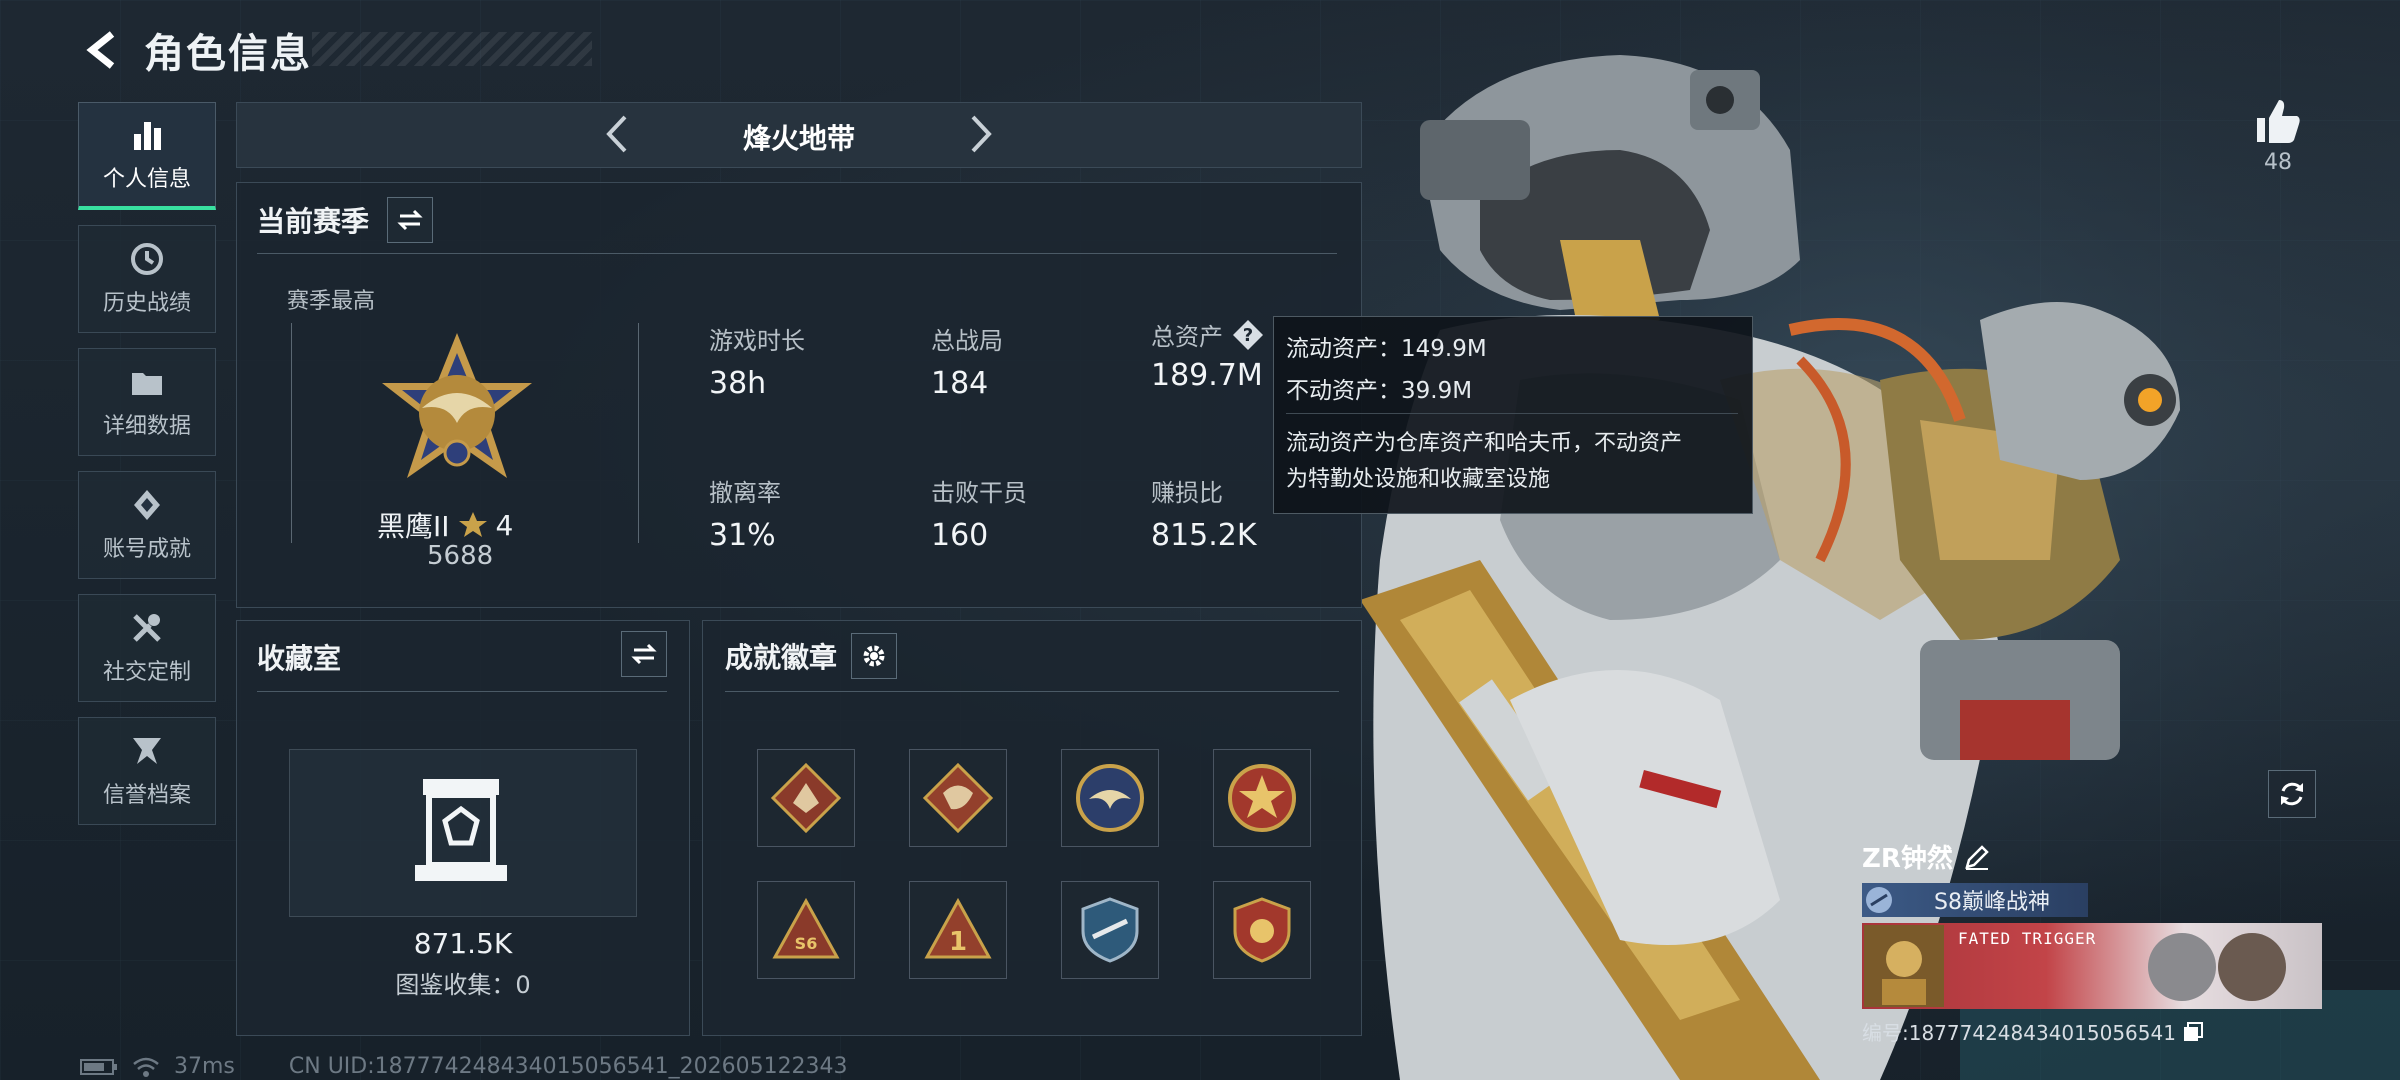  What do you see at coordinates (146, 303) in the screenshot?
I see `sidebar-item-label: 历史战绩` at bounding box center [146, 303].